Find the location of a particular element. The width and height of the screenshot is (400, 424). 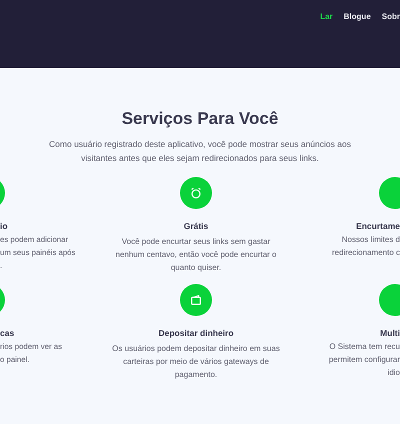

service-title: Grátis is located at coordinates (196, 226).